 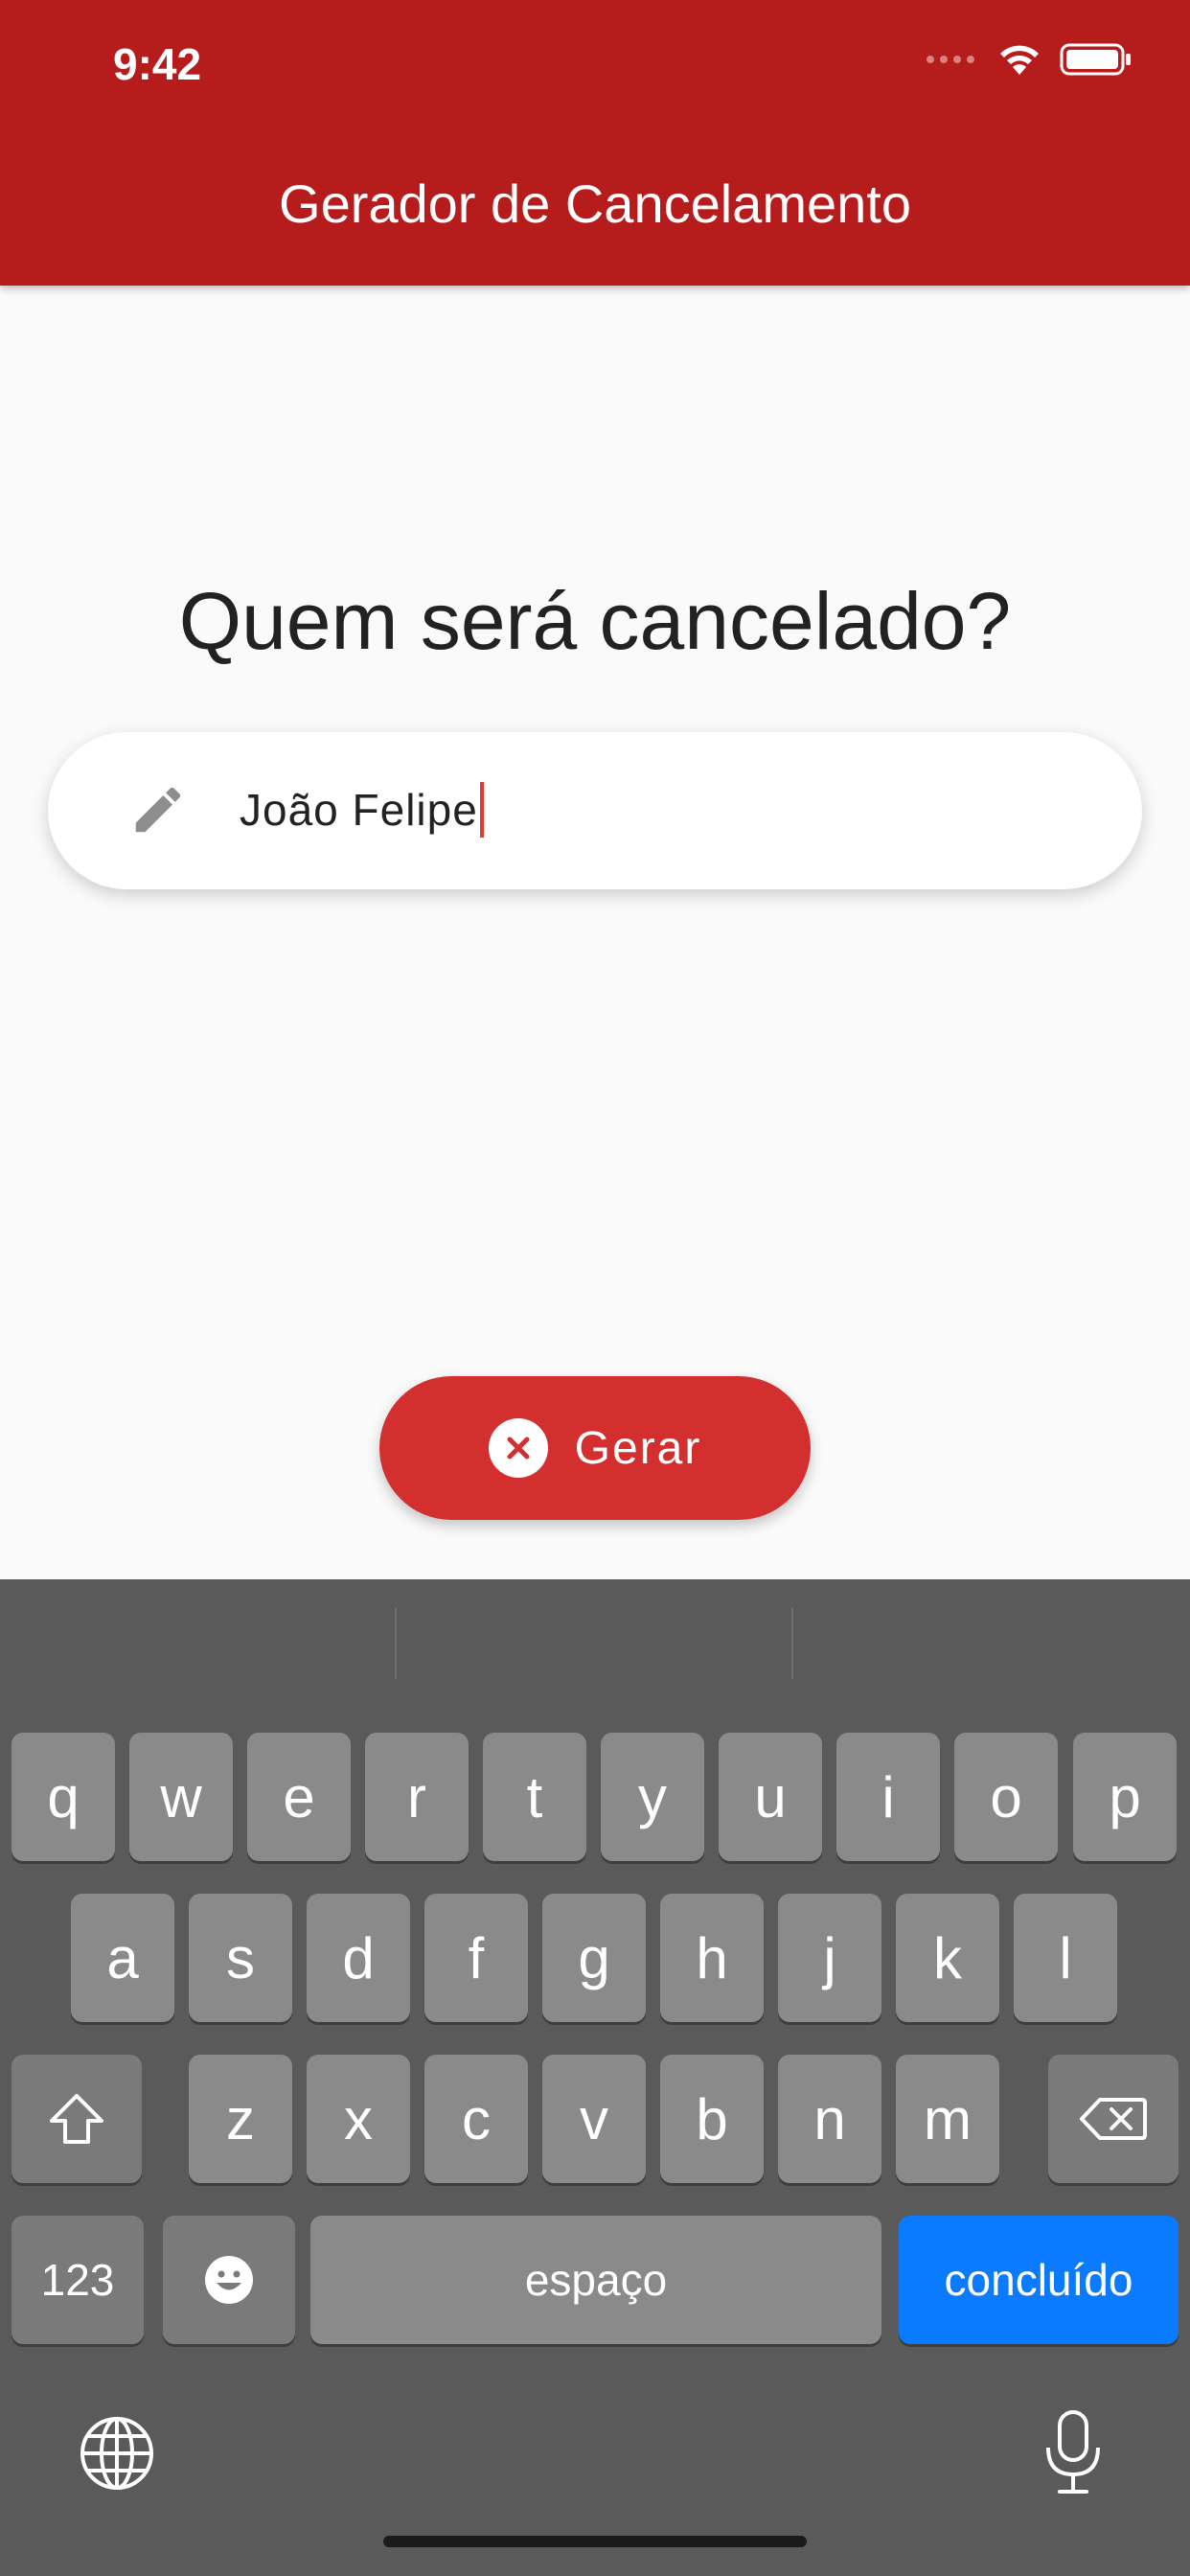 What do you see at coordinates (476, 1958) in the screenshot?
I see `key-f: f` at bounding box center [476, 1958].